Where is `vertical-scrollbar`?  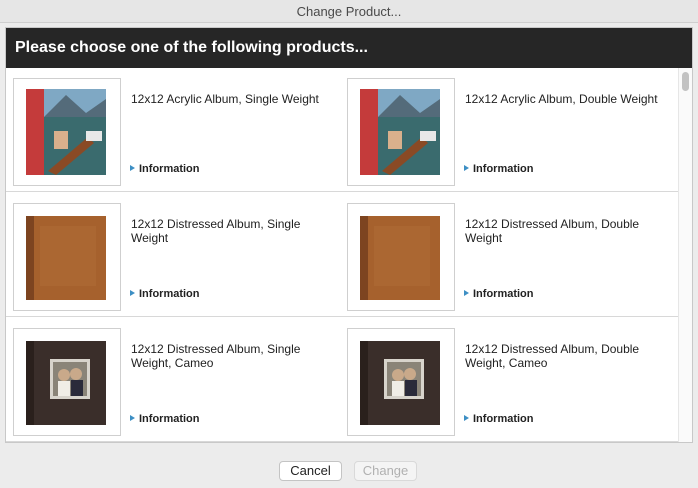
vertical-scrollbar is located at coordinates (685, 255).